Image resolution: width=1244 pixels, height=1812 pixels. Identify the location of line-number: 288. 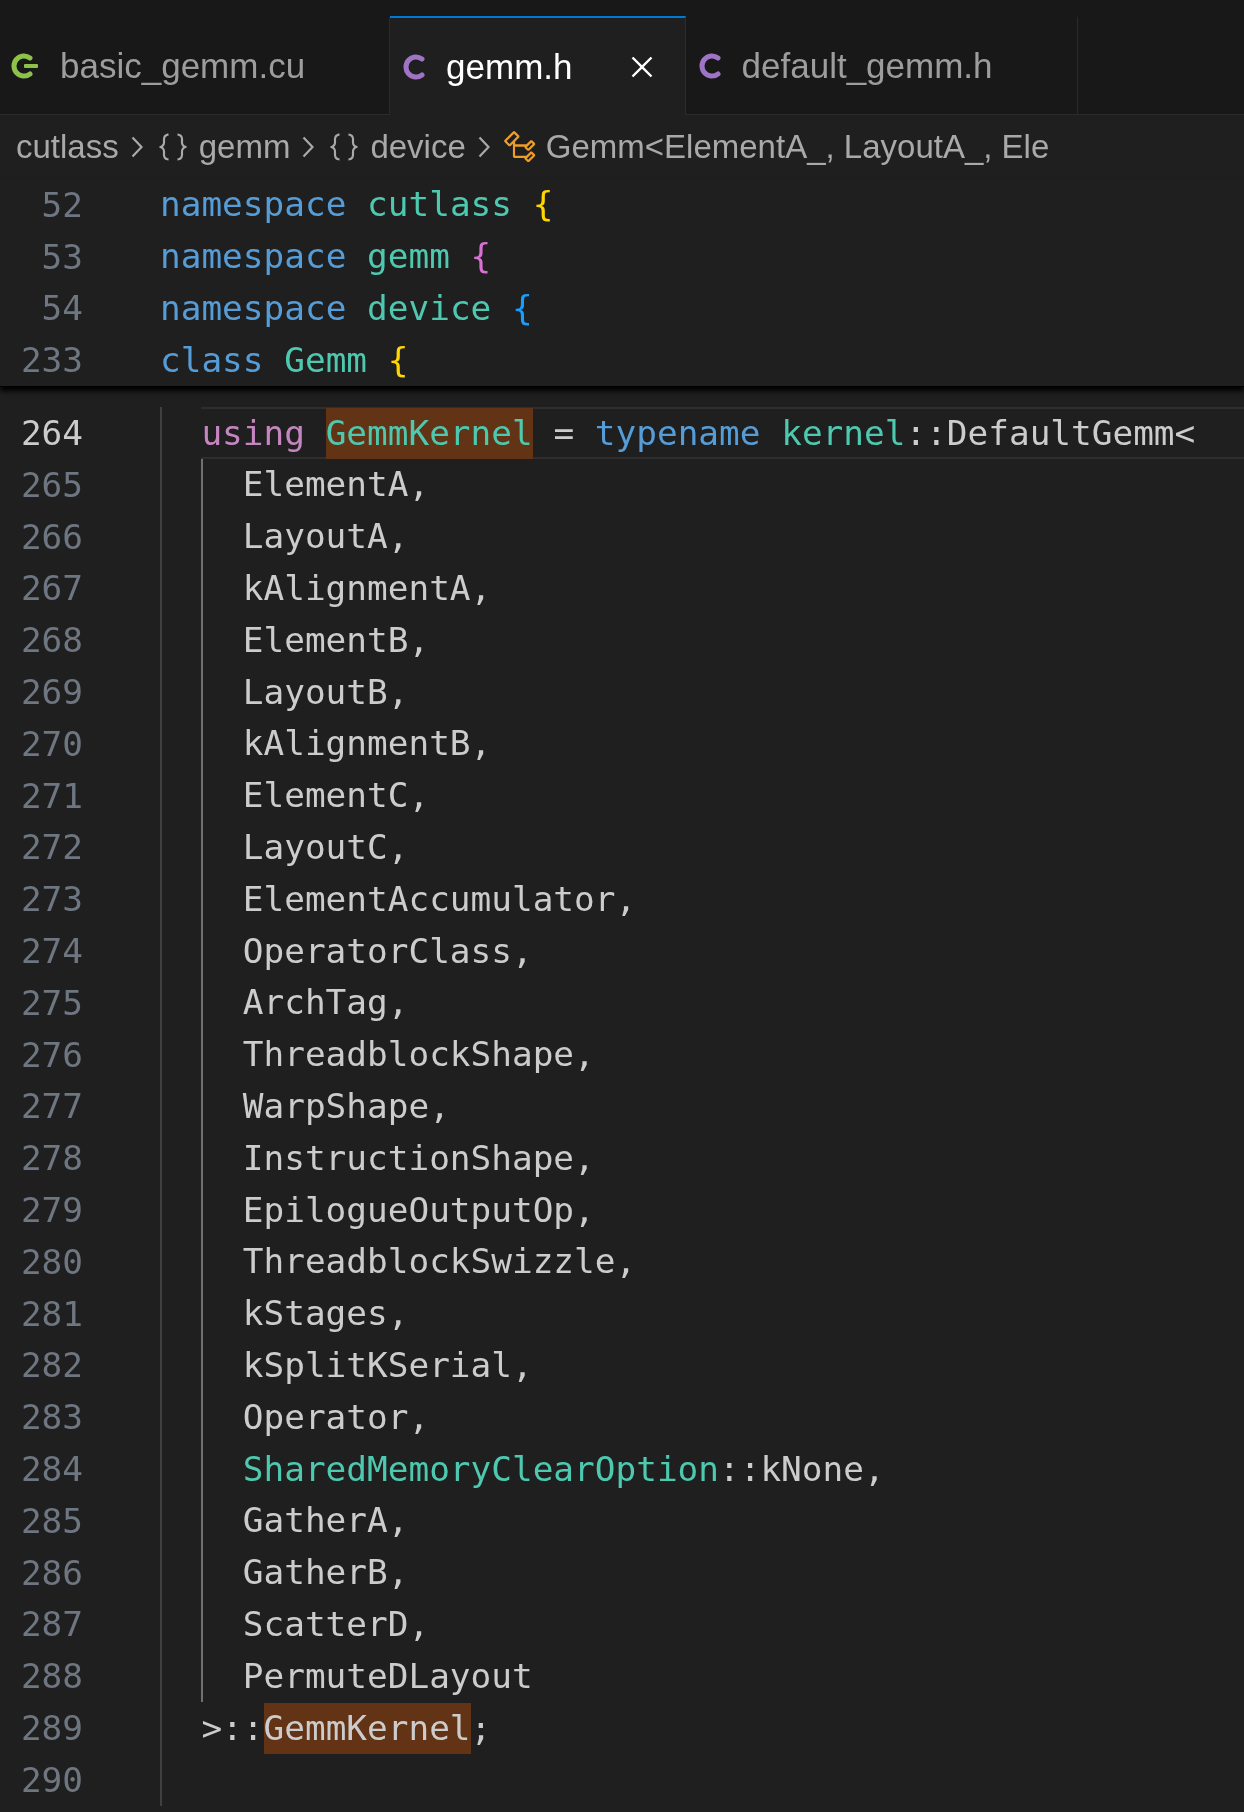
(51, 1676).